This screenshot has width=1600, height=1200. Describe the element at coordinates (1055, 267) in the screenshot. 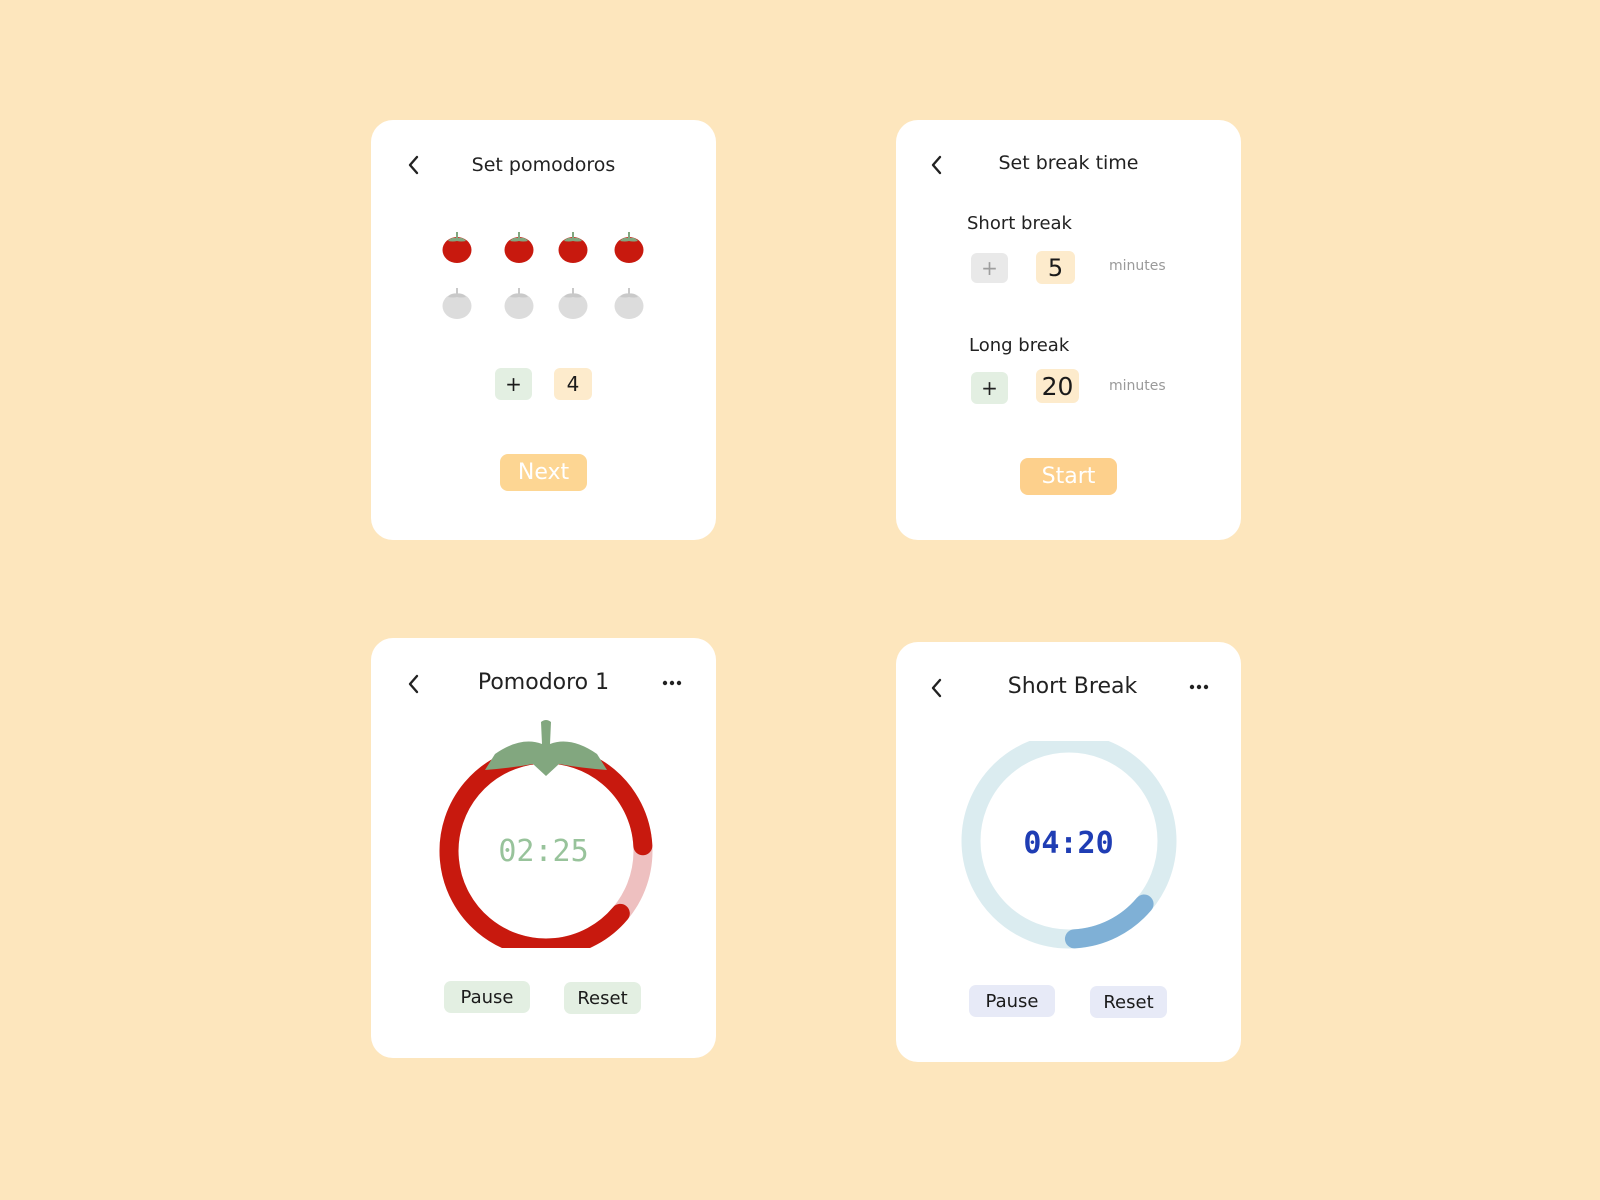

I see `short-break-value: 5` at that location.